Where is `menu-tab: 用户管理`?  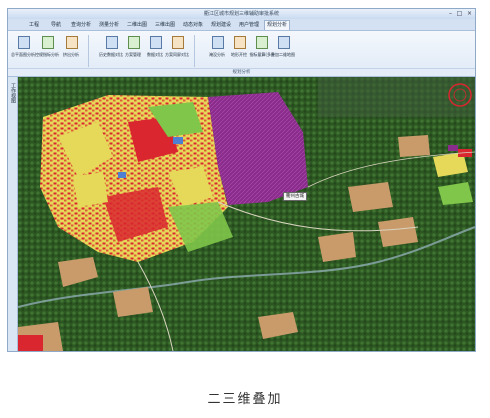 menu-tab: 用户管理 is located at coordinates (249, 25).